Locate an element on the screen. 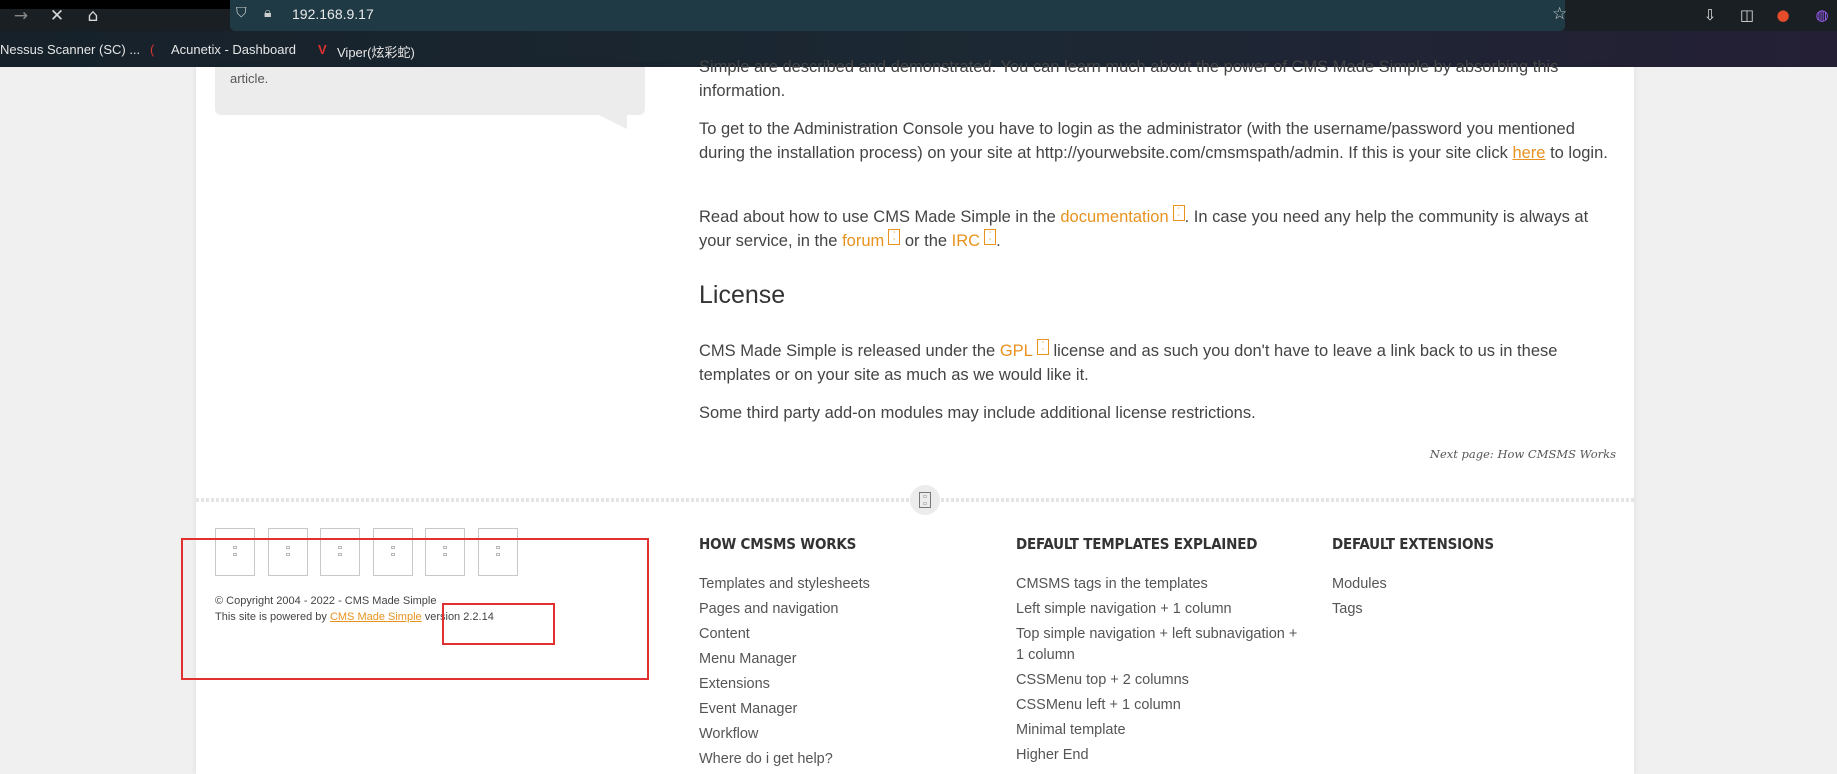 This screenshot has height=774, width=1837. license-heading: License is located at coordinates (742, 295).